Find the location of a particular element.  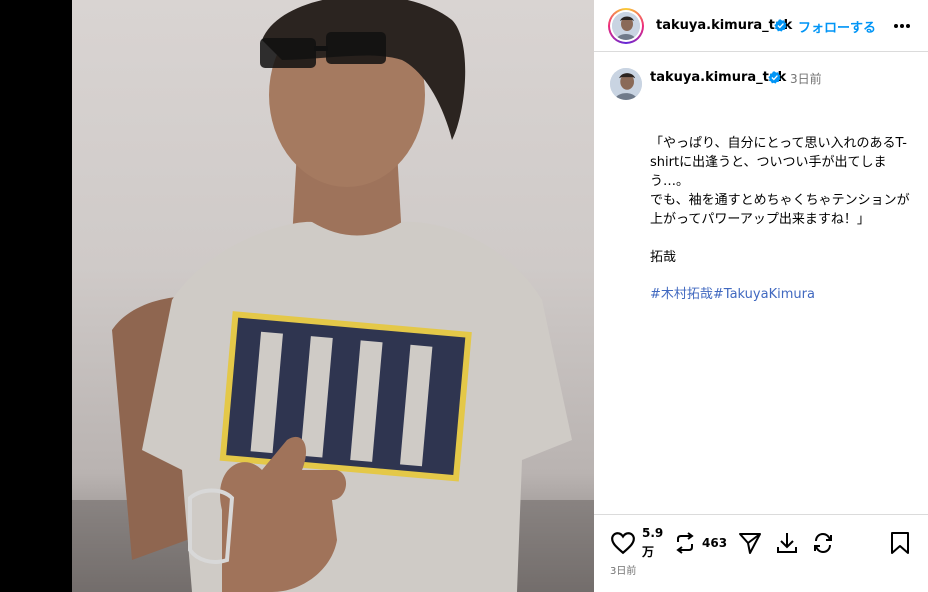

like-count-value: 5.9 is located at coordinates (652, 533).